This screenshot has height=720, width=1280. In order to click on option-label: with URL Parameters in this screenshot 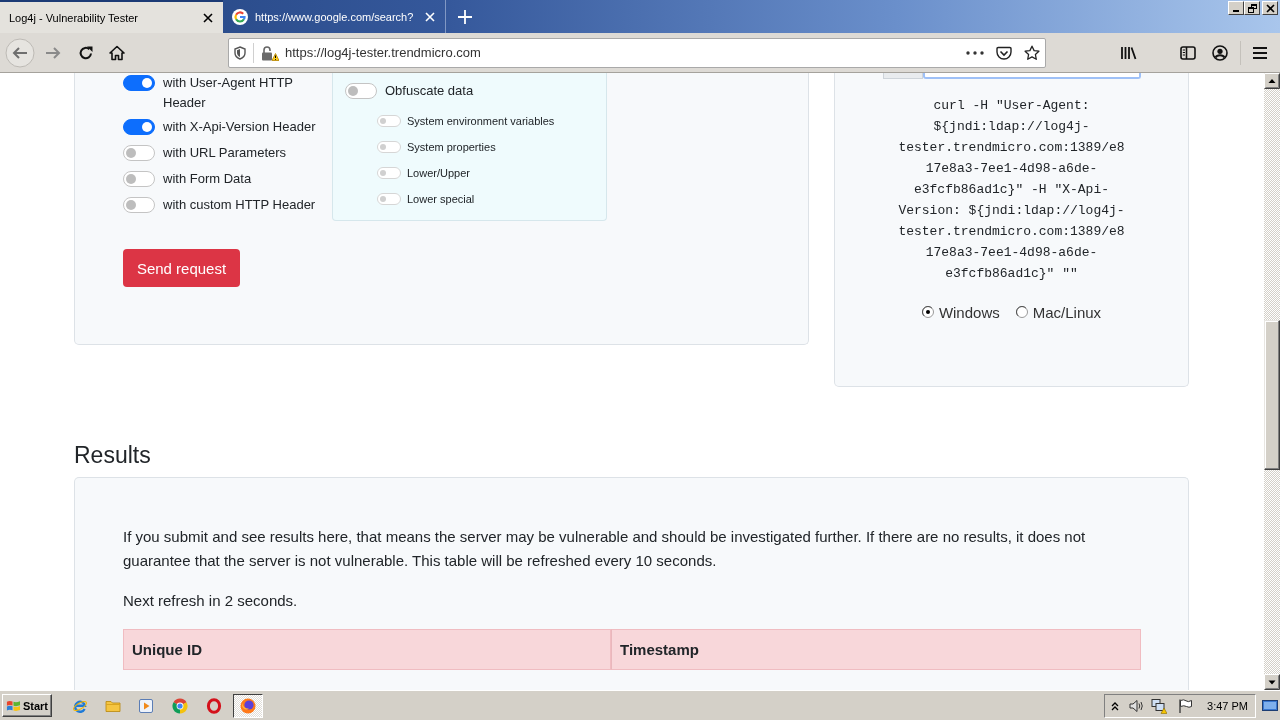, I will do `click(225, 153)`.